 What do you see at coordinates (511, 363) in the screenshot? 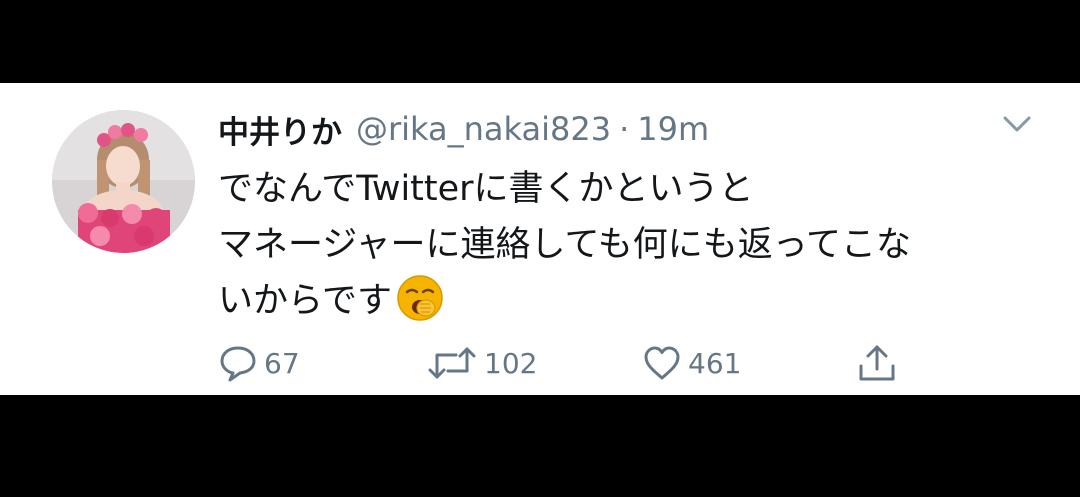
I see `retweet-count: 102` at bounding box center [511, 363].